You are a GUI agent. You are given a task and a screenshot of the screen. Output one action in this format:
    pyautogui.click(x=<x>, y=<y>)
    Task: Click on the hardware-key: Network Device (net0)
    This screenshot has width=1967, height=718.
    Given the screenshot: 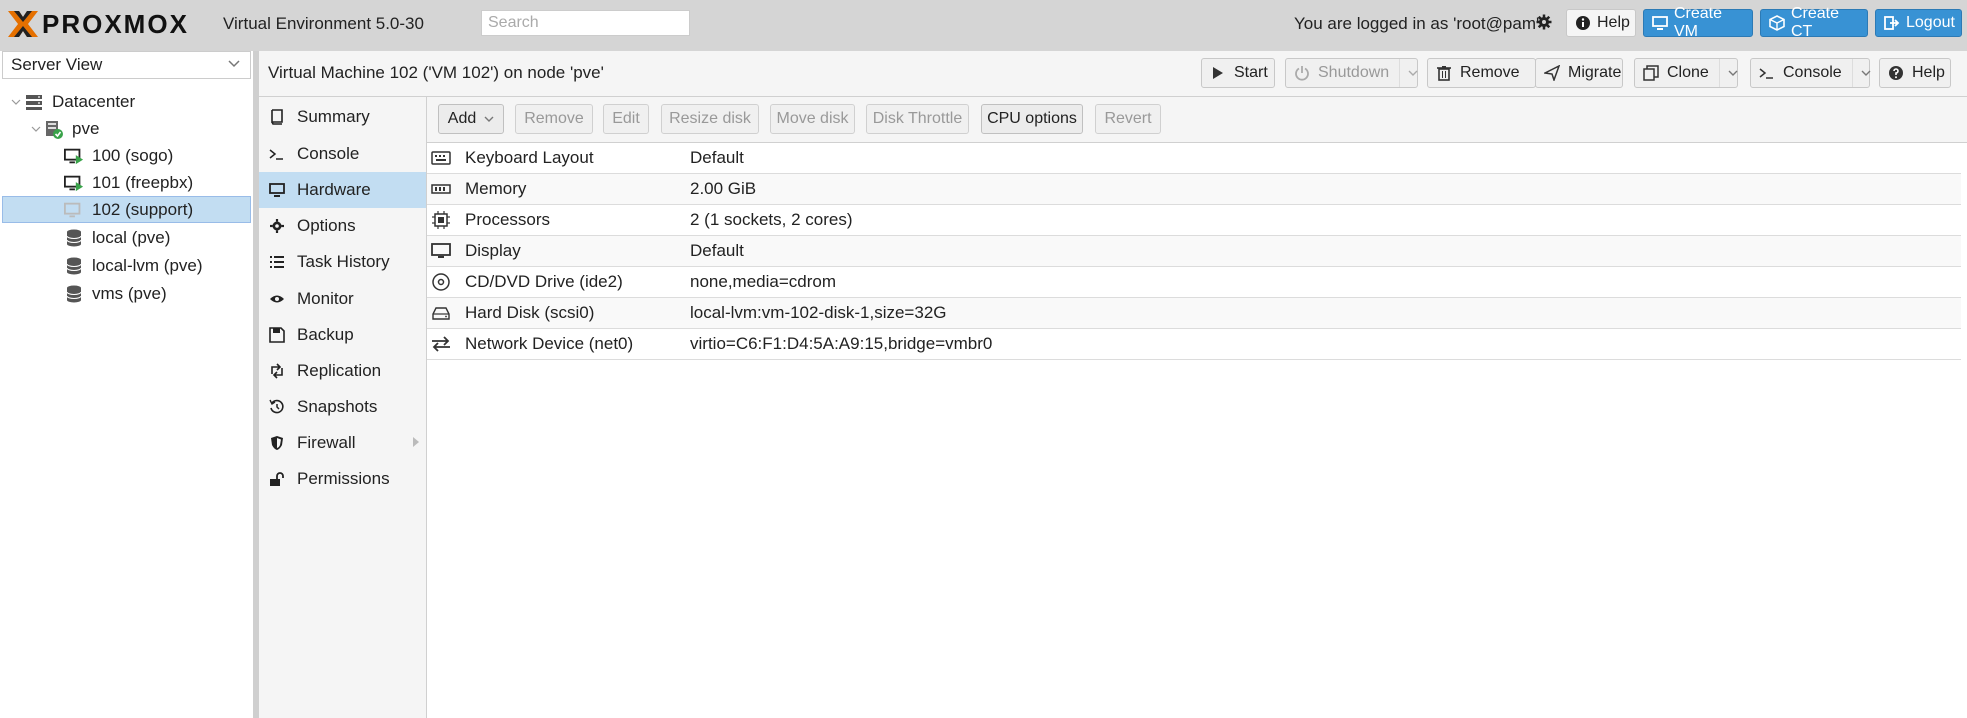 What is the action you would take?
    pyautogui.click(x=549, y=343)
    